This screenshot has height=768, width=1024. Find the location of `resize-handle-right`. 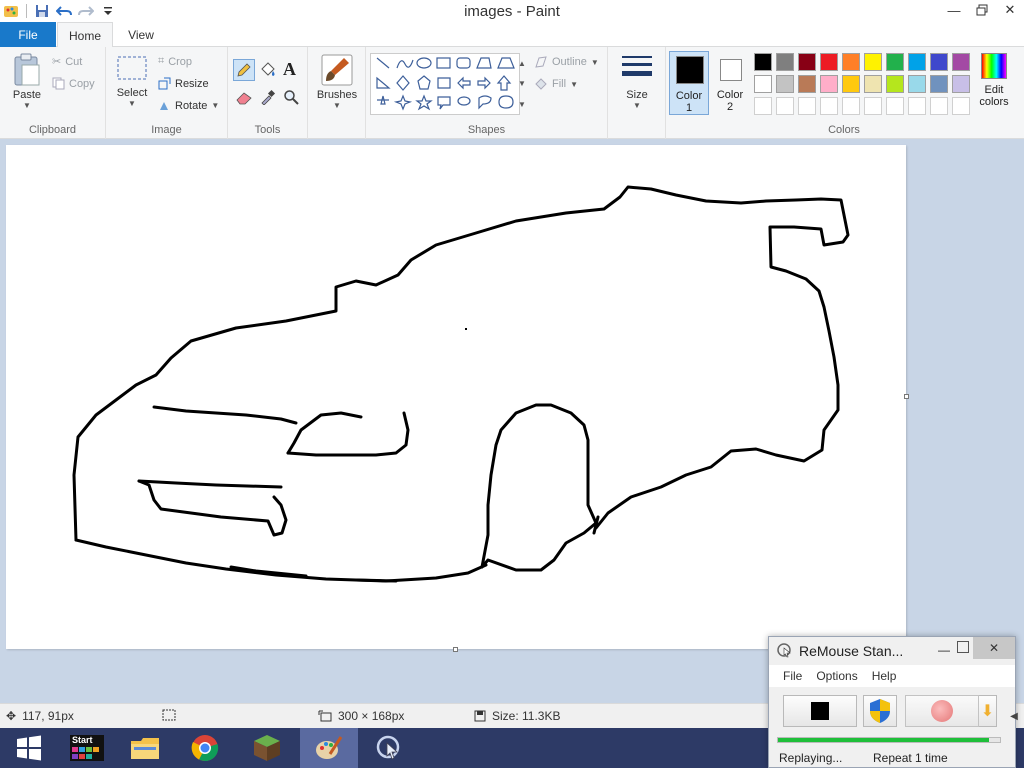

resize-handle-right is located at coordinates (906, 396).